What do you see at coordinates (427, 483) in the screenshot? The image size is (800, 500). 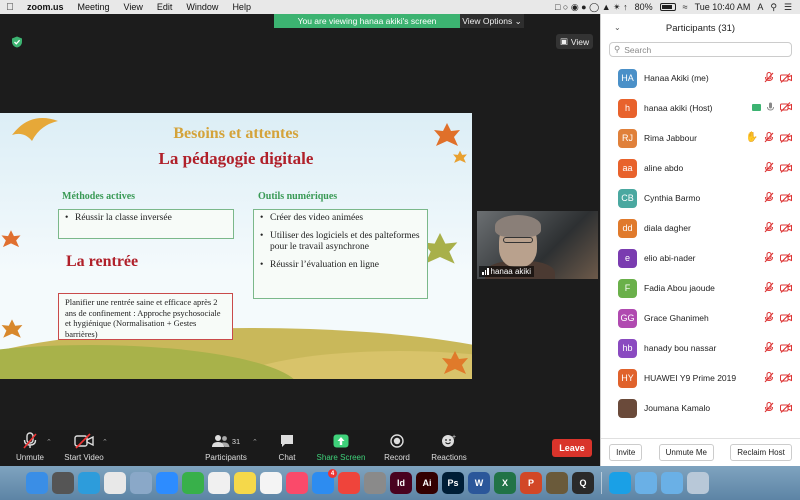 I see `illustrator-icon: Ai` at bounding box center [427, 483].